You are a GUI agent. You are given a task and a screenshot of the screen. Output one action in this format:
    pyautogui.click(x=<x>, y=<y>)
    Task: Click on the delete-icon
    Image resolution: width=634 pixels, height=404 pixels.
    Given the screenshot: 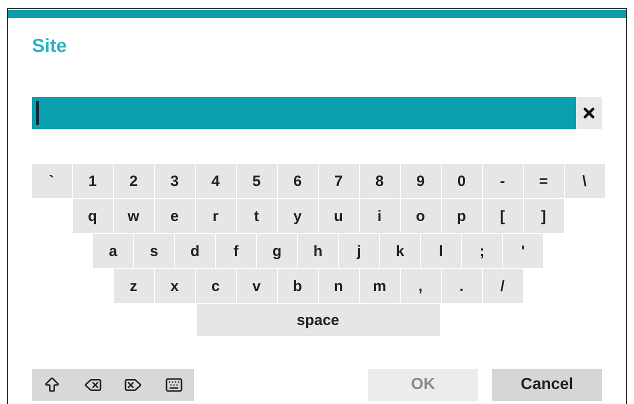 What is the action you would take?
    pyautogui.click(x=133, y=385)
    